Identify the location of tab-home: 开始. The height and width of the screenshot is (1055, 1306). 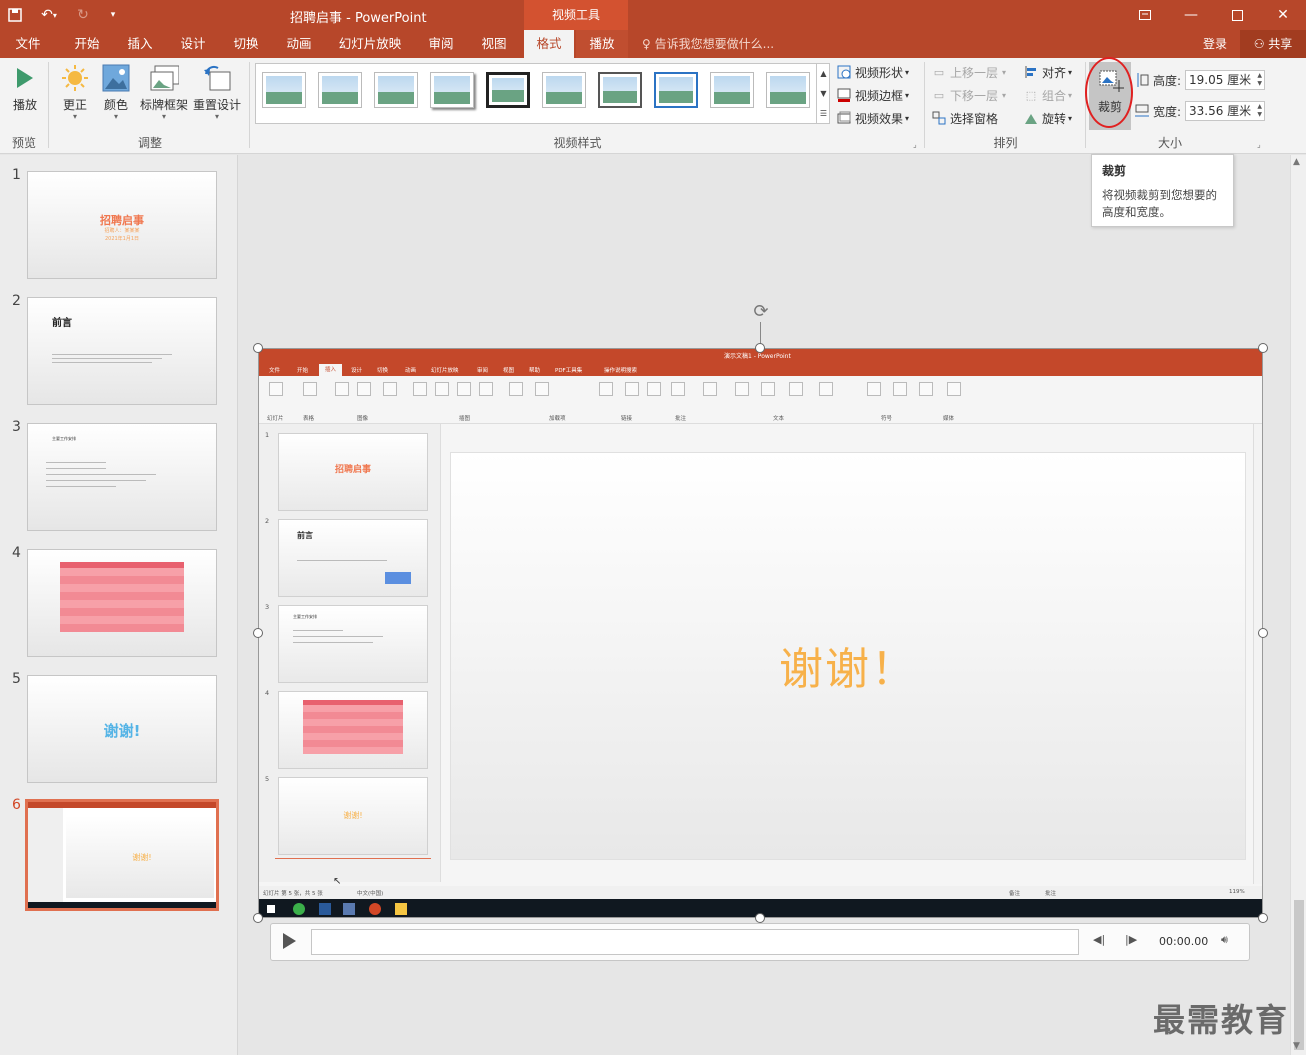
(87, 44).